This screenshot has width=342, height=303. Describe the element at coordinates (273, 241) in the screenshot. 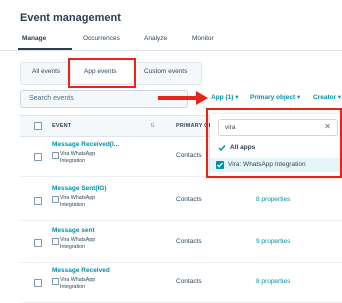

I see `event-properties-link: 9 properties` at that location.